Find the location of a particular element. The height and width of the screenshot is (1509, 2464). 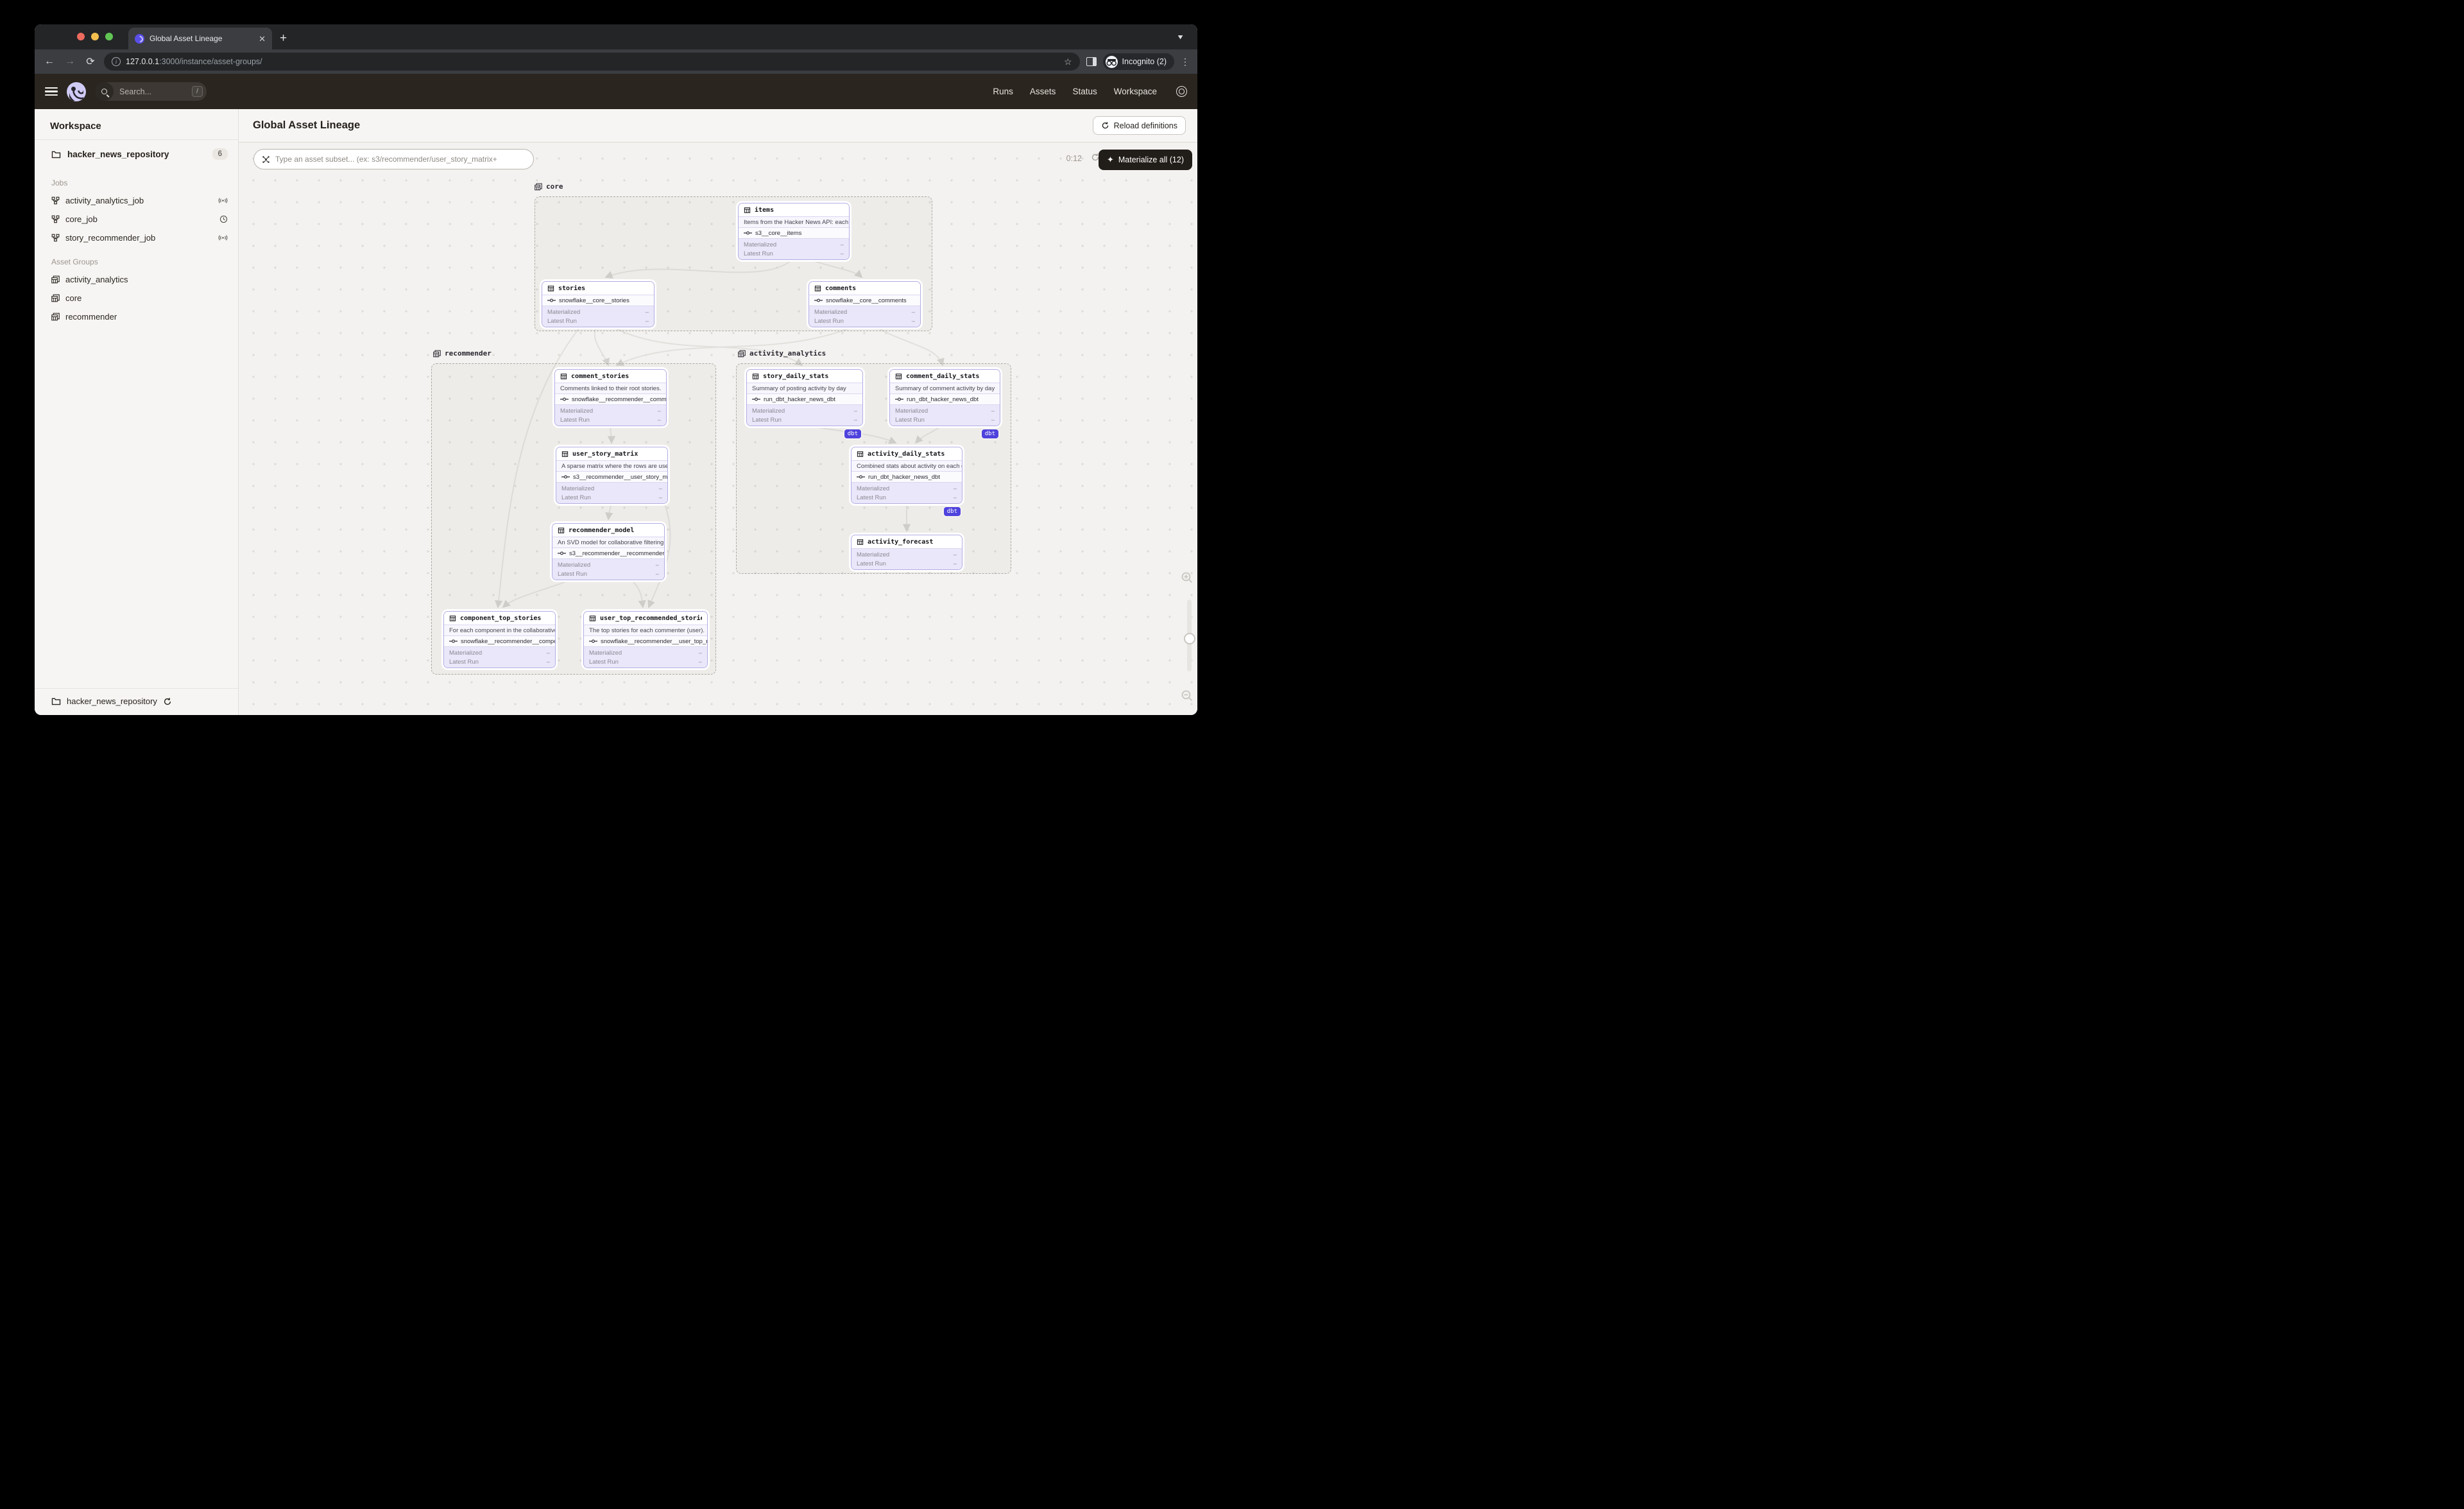

sidebar-item-job-core_job: core_job is located at coordinates (137, 219).